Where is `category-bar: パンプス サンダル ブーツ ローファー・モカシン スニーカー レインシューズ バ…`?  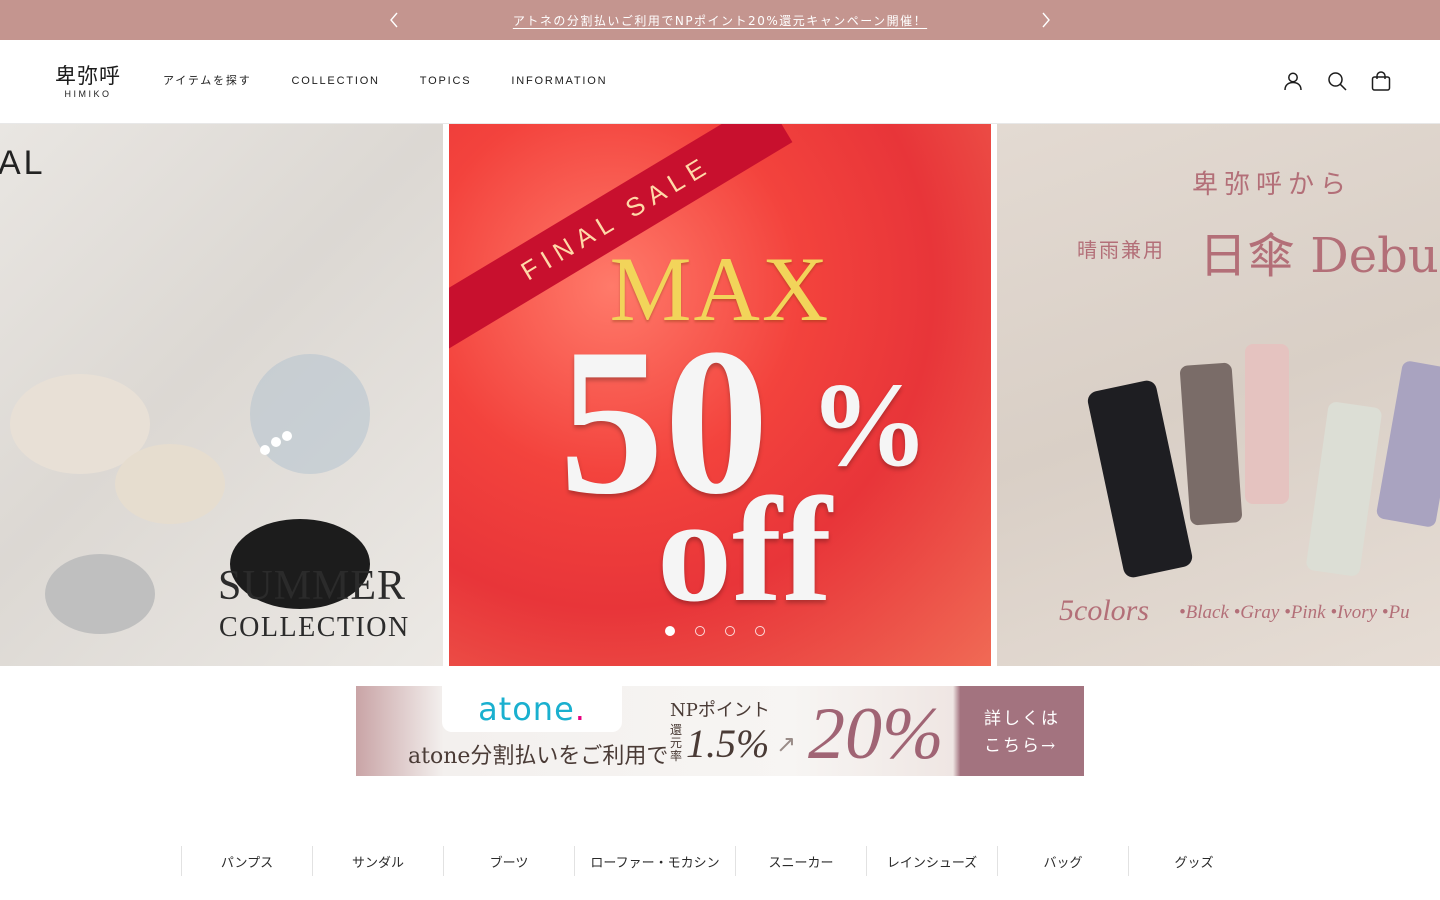 category-bar: パンプス サンダル ブーツ ローファー・モカシン スニーカー レインシューズ バ… is located at coordinates (720, 861).